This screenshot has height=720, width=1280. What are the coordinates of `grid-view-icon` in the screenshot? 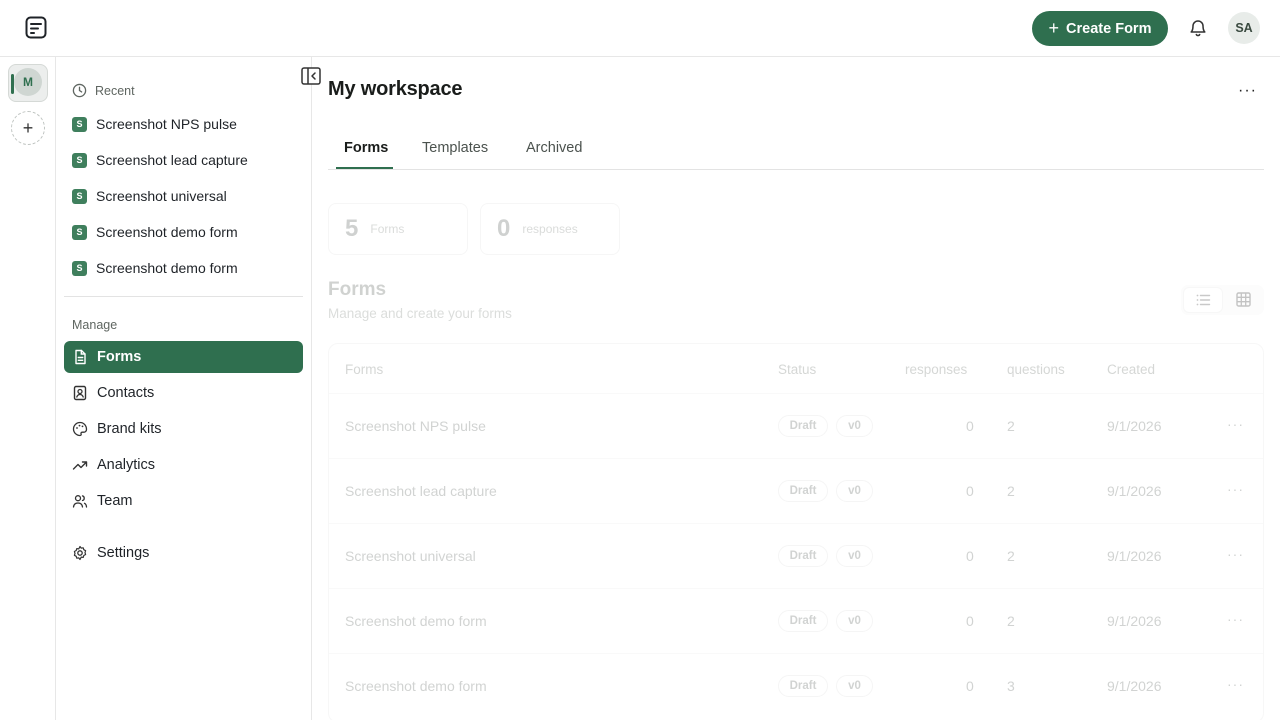 It's located at (1243, 299).